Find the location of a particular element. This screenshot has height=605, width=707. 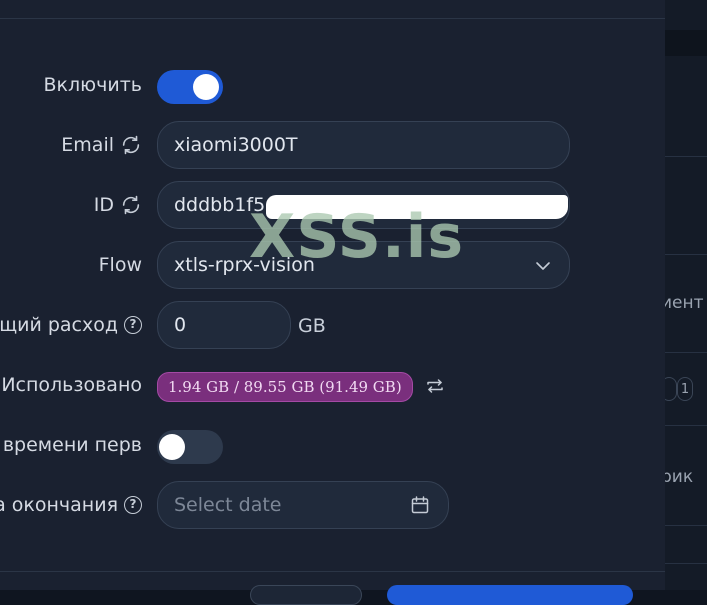

first-use-label: со времени перв is located at coordinates (71, 445).